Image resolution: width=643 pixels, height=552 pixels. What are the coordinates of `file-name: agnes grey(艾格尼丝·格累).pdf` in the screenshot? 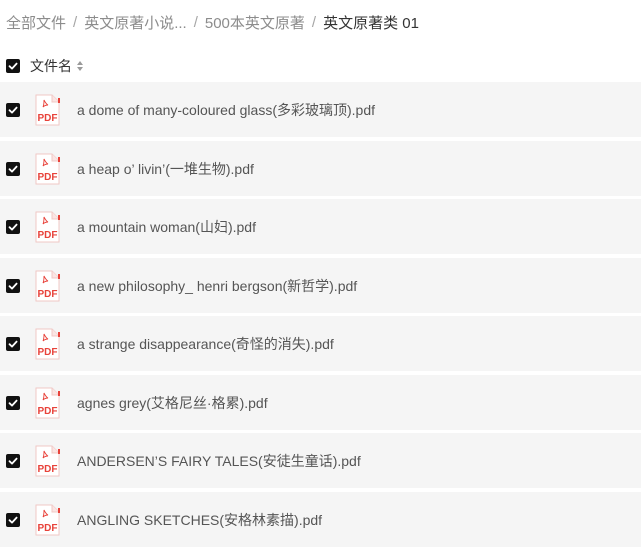 It's located at (172, 403).